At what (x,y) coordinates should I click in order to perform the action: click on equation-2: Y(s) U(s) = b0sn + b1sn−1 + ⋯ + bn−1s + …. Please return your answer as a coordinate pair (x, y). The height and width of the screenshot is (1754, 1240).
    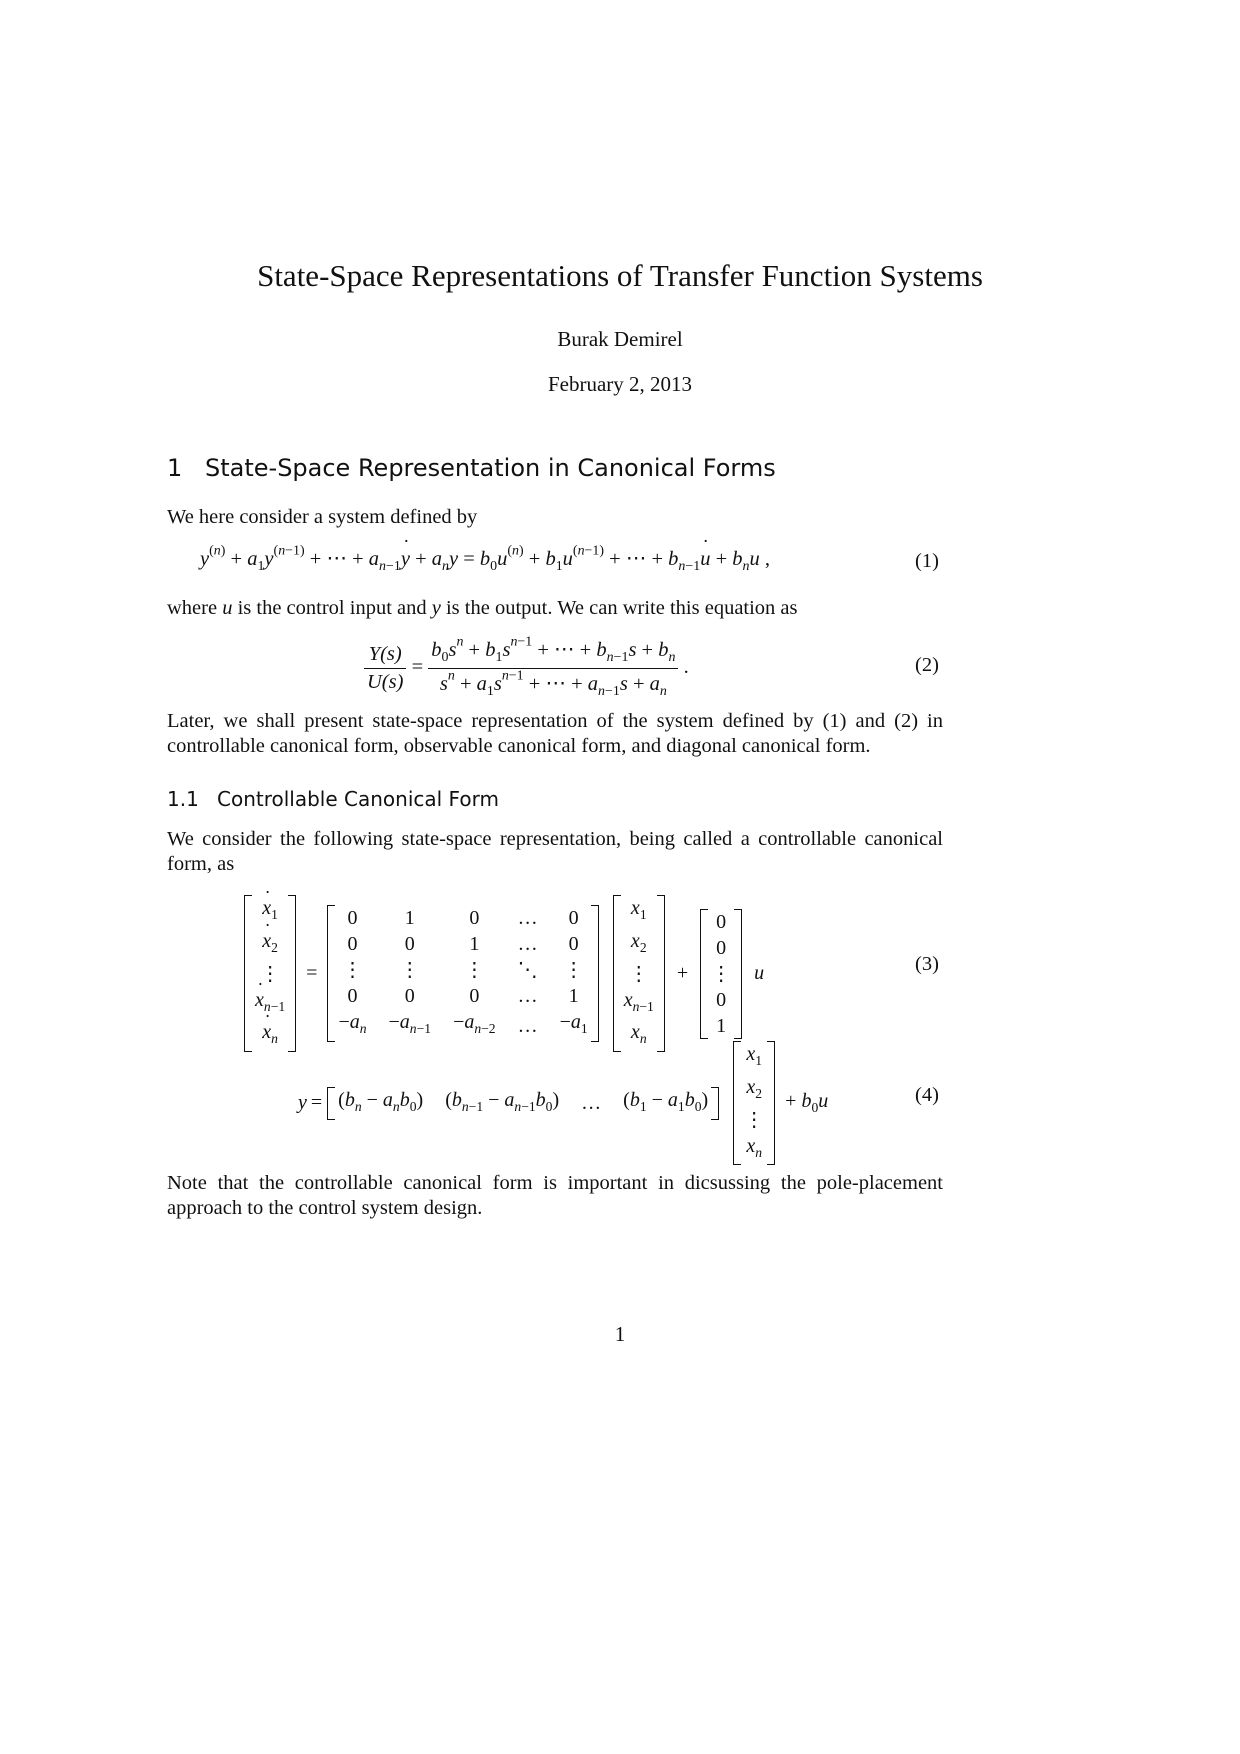
    Looking at the image, I should click on (526, 667).